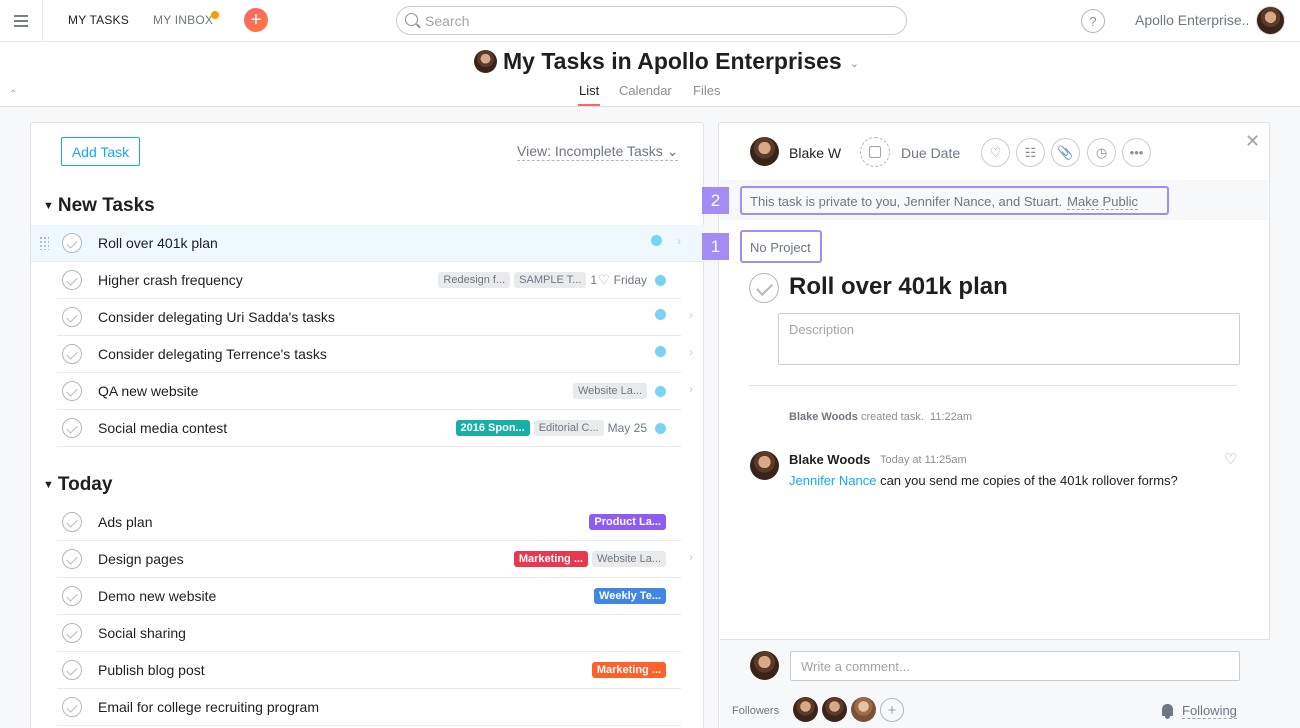 This screenshot has height=728, width=1300. What do you see at coordinates (1136, 152) in the screenshot?
I see `more-options-icon: •••` at bounding box center [1136, 152].